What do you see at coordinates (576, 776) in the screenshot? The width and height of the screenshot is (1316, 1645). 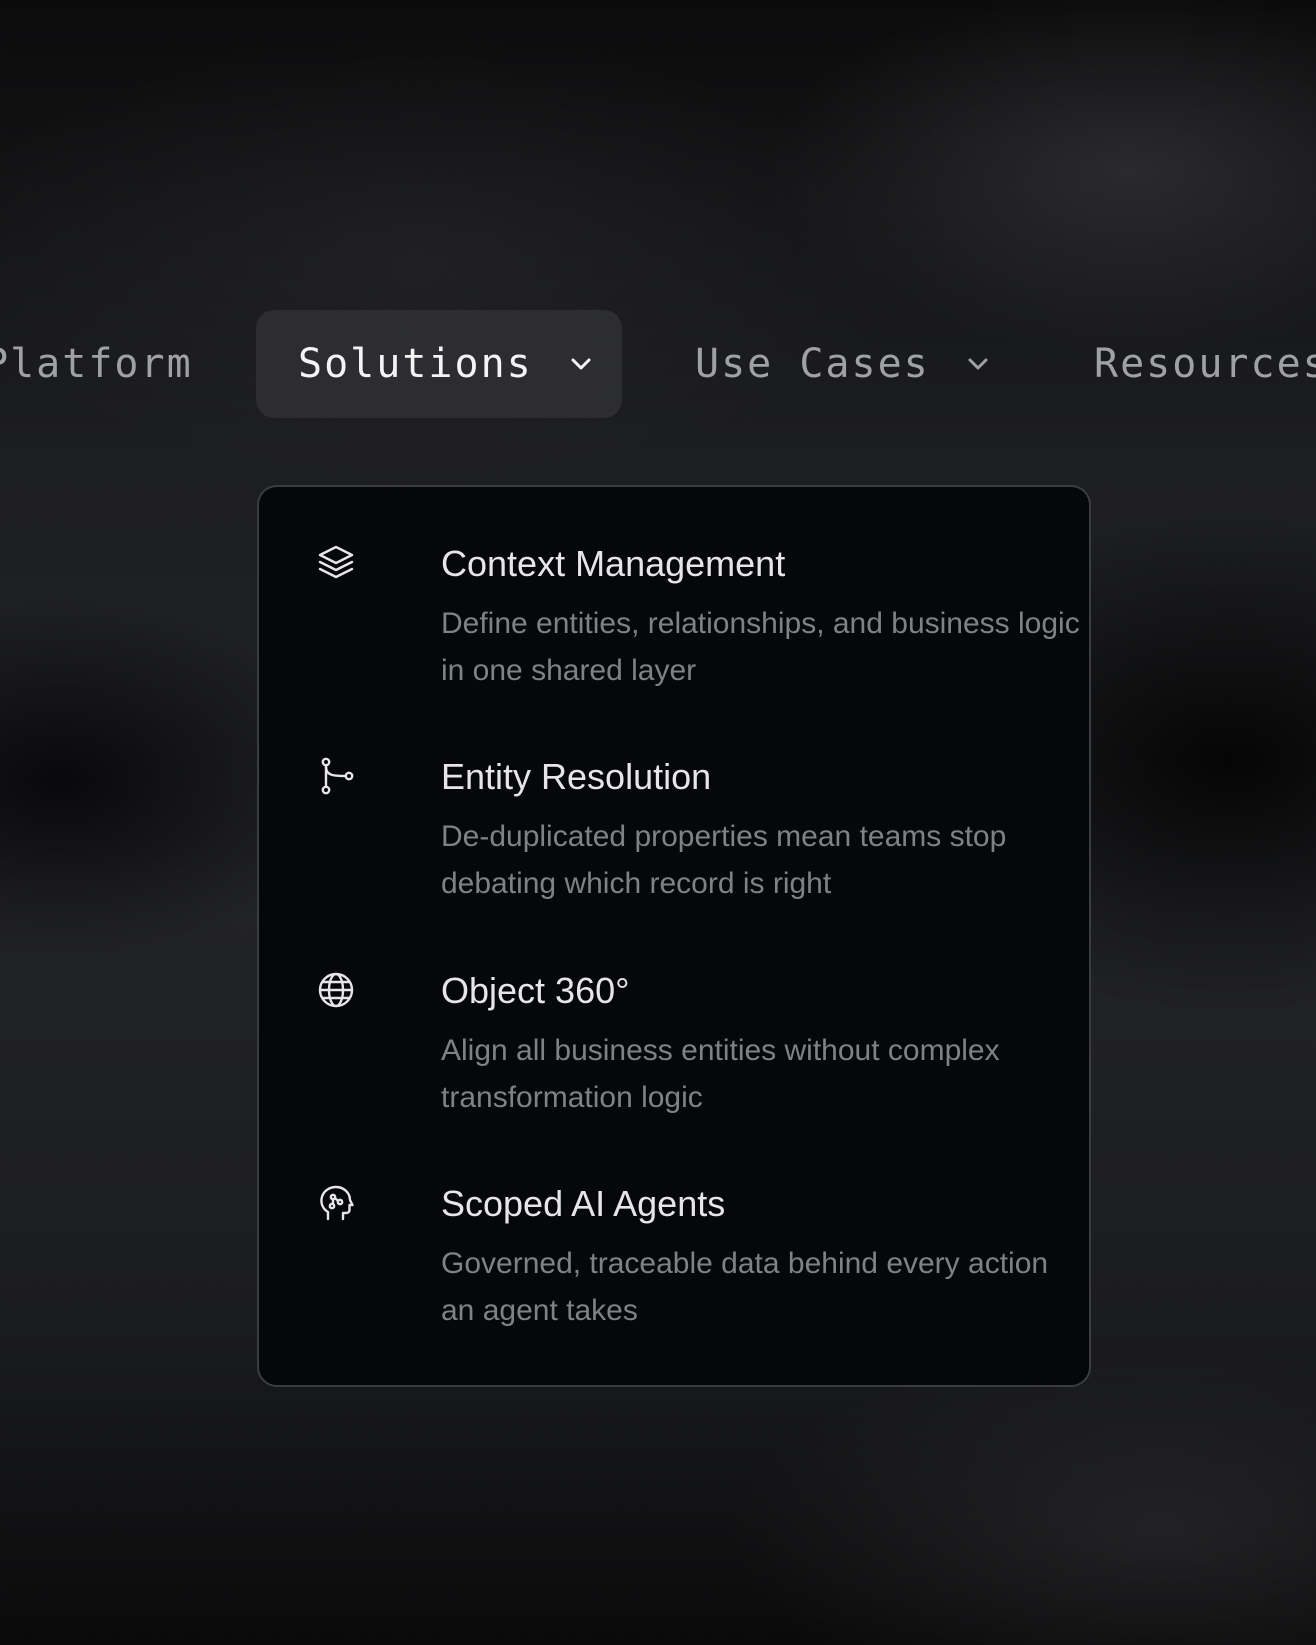 I see `menu-item-title: Entity Resolution` at bounding box center [576, 776].